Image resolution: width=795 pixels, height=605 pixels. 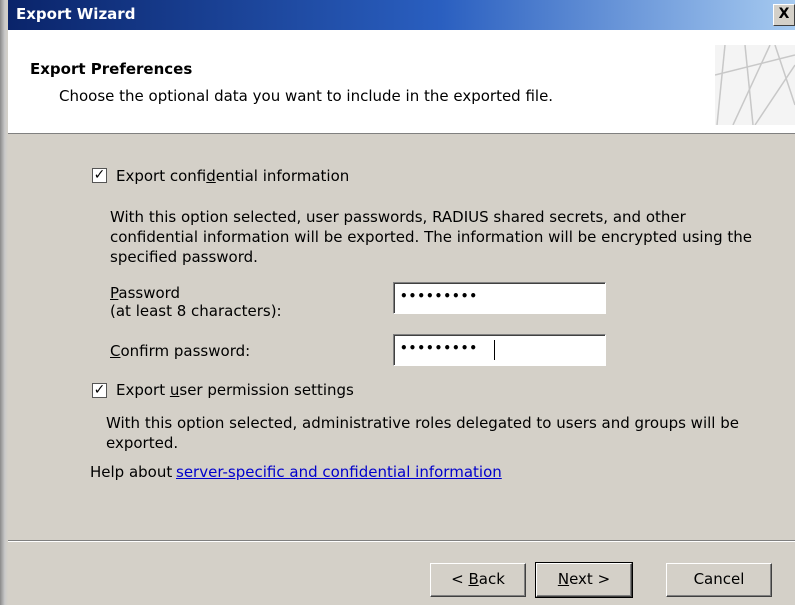 What do you see at coordinates (180, 351) in the screenshot?
I see `confirm-password-label: Confirm password:` at bounding box center [180, 351].